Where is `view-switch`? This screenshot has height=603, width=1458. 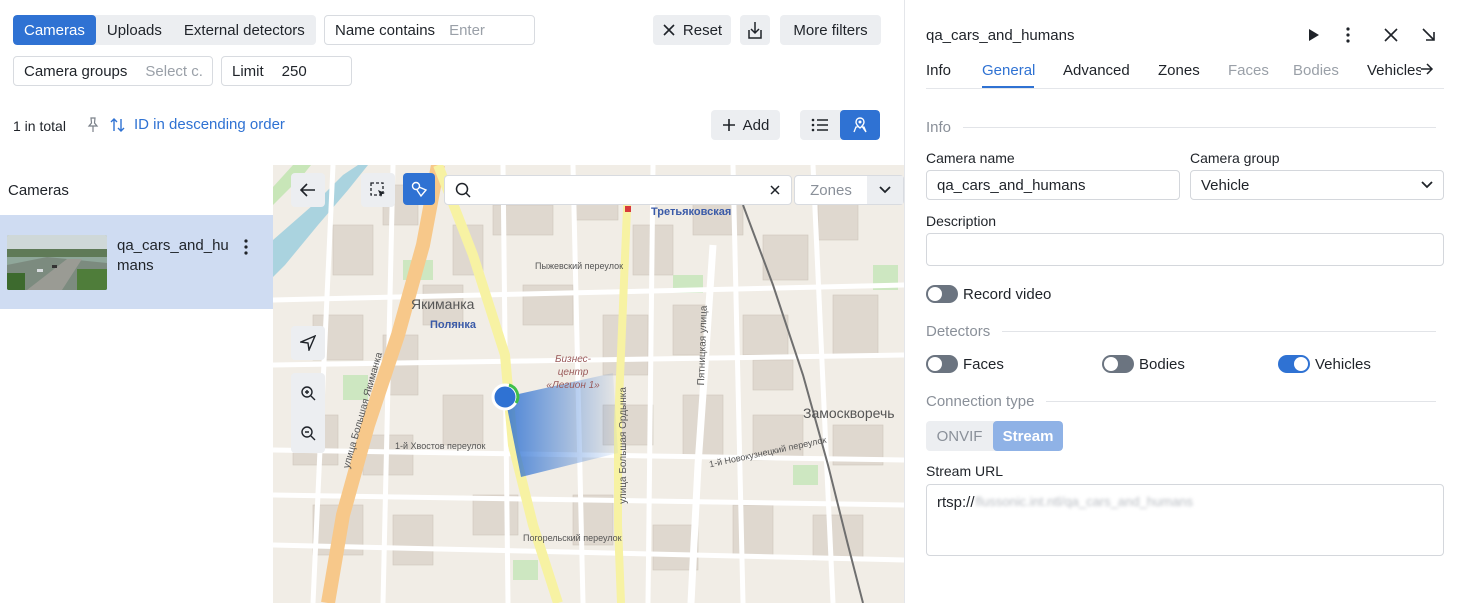
view-switch is located at coordinates (840, 125).